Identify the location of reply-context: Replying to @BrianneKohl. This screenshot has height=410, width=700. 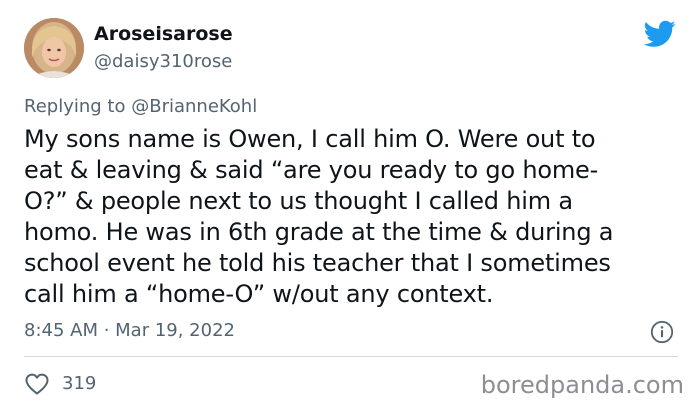
(140, 107).